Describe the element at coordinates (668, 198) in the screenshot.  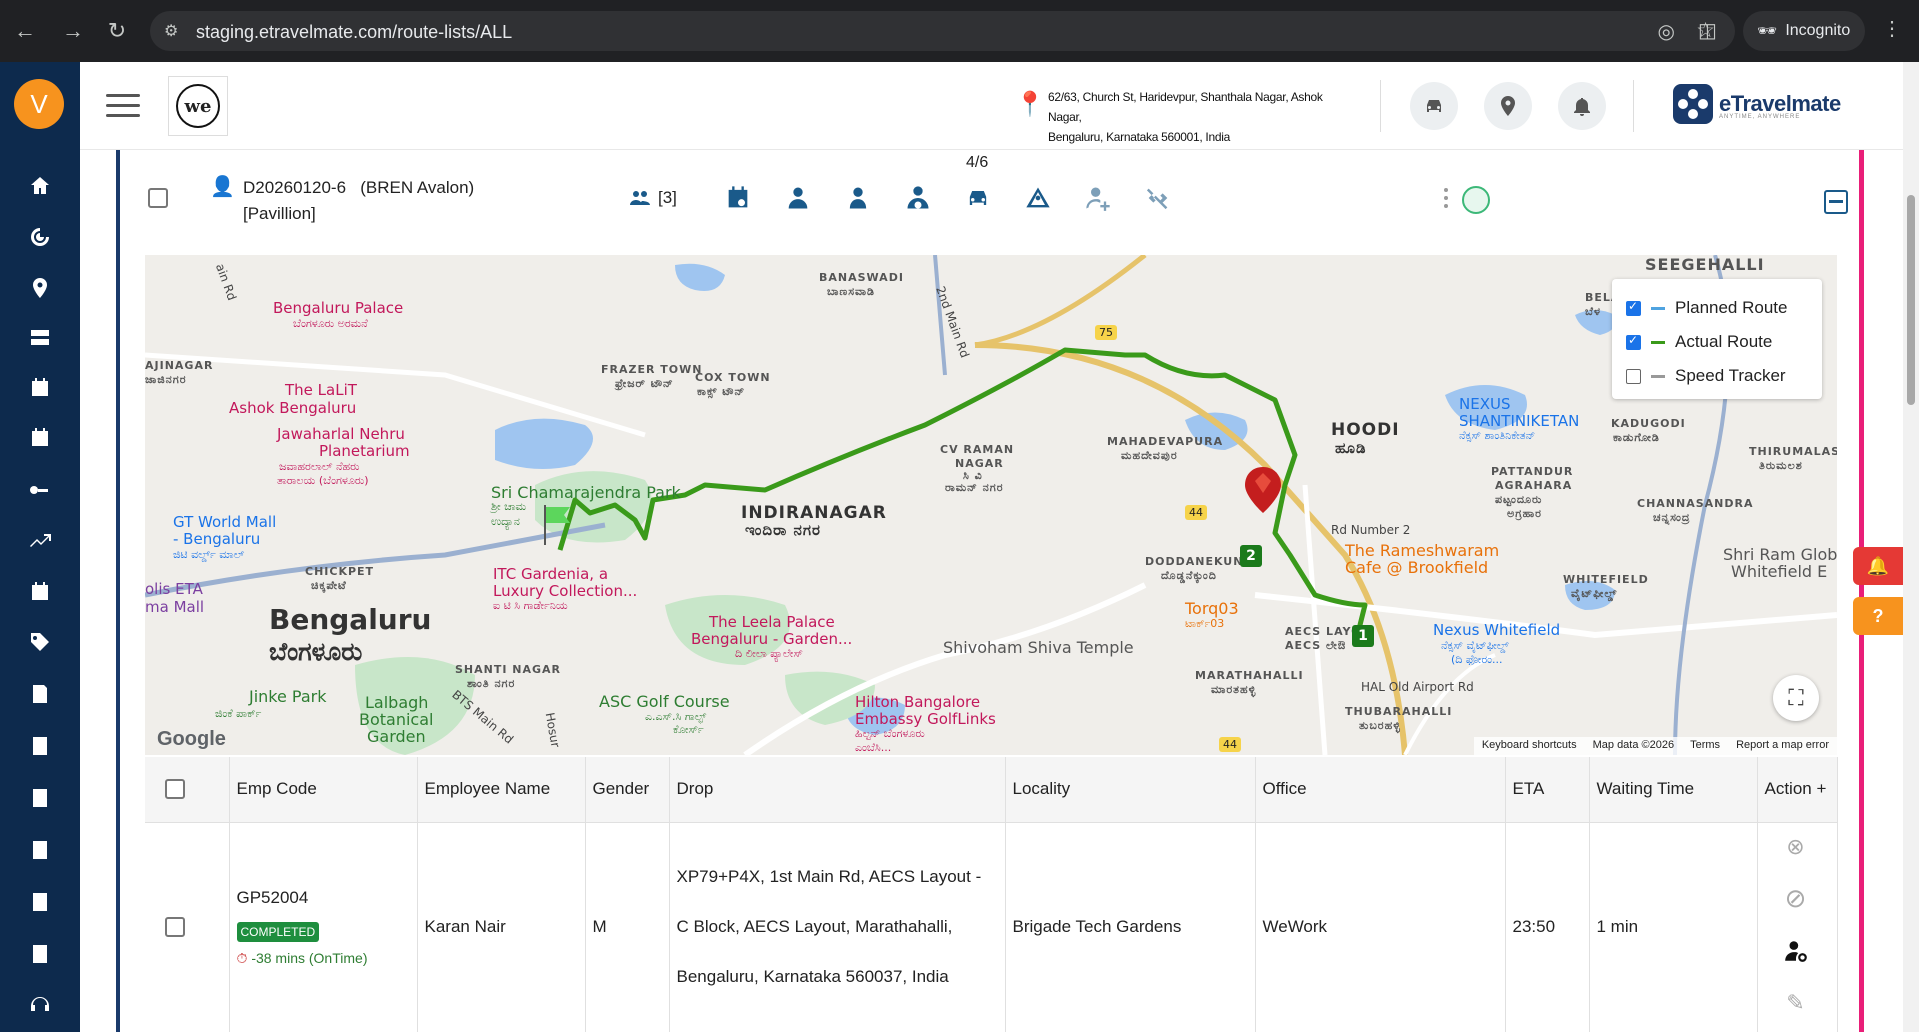
I see `team-count: [3]` at that location.